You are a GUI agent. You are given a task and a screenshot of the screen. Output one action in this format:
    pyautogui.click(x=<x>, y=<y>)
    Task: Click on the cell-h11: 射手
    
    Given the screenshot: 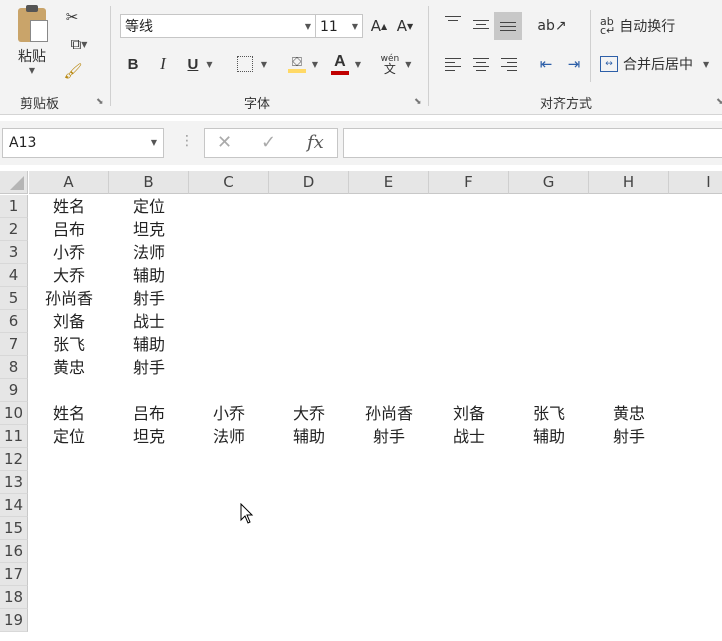 What is the action you would take?
    pyautogui.click(x=629, y=436)
    